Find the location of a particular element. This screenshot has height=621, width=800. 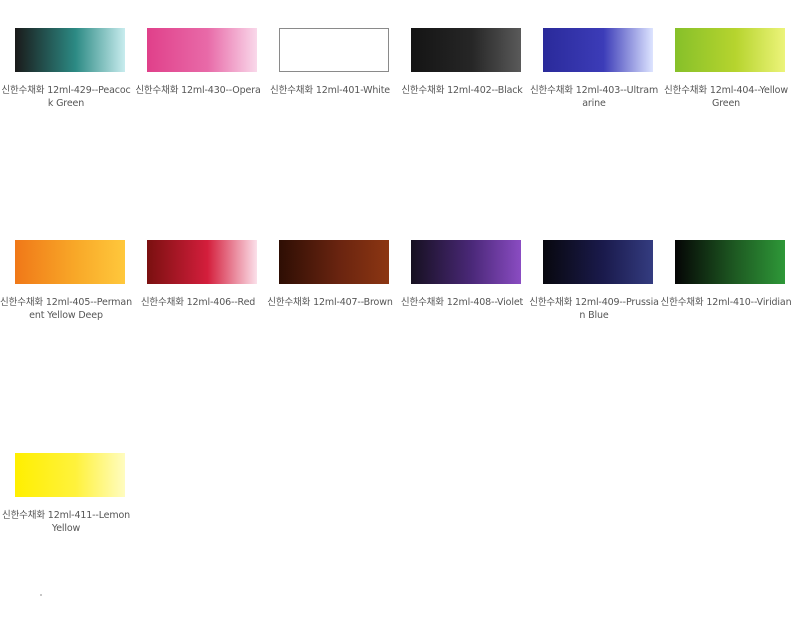

product-card: 신한수채화 12ml-411--Lemon Yellow is located at coordinates (66, 520).